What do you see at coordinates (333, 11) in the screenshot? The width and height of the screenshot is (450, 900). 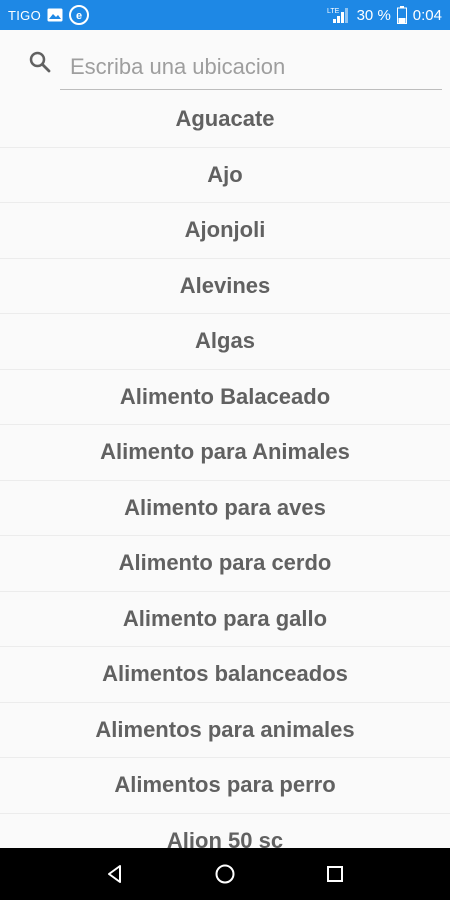 I see `svg-text: LTE` at bounding box center [333, 11].